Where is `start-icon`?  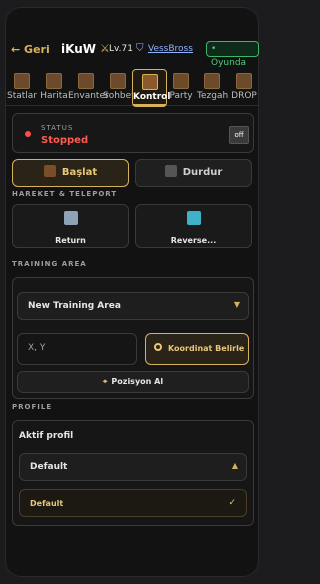 start-icon is located at coordinates (49, 171).